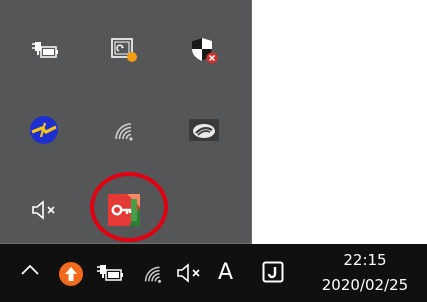 The image size is (427, 302). I want to click on taskbar-clock: 22:15 2020/02/25, so click(365, 273).